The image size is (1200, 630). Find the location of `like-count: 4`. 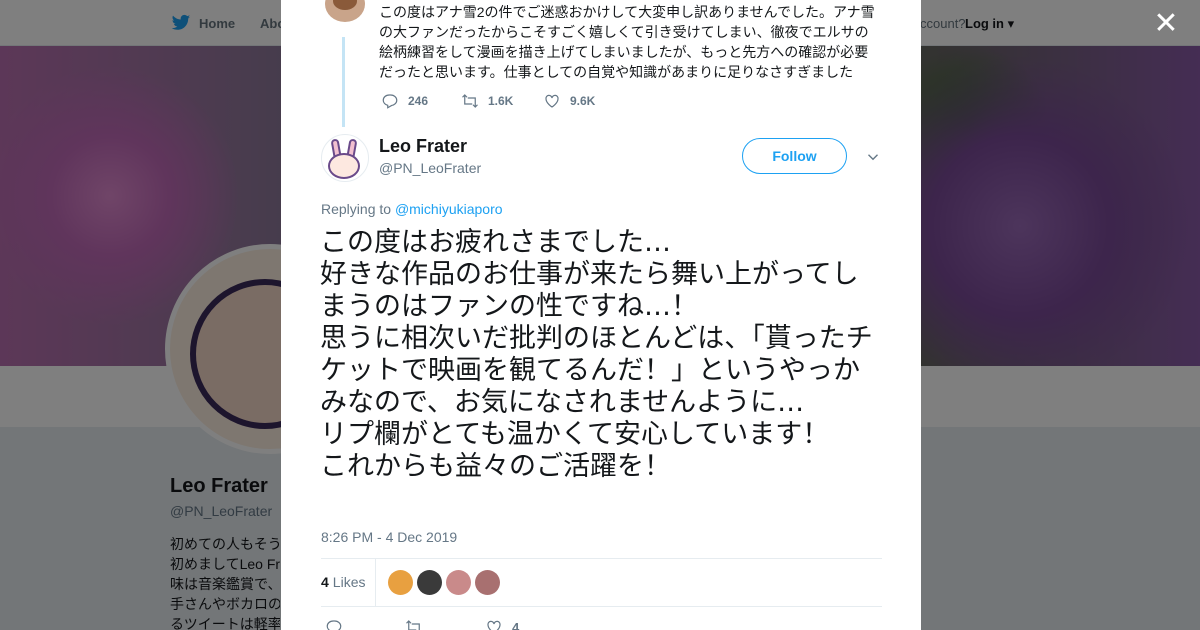

like-count: 4 is located at coordinates (516, 624).